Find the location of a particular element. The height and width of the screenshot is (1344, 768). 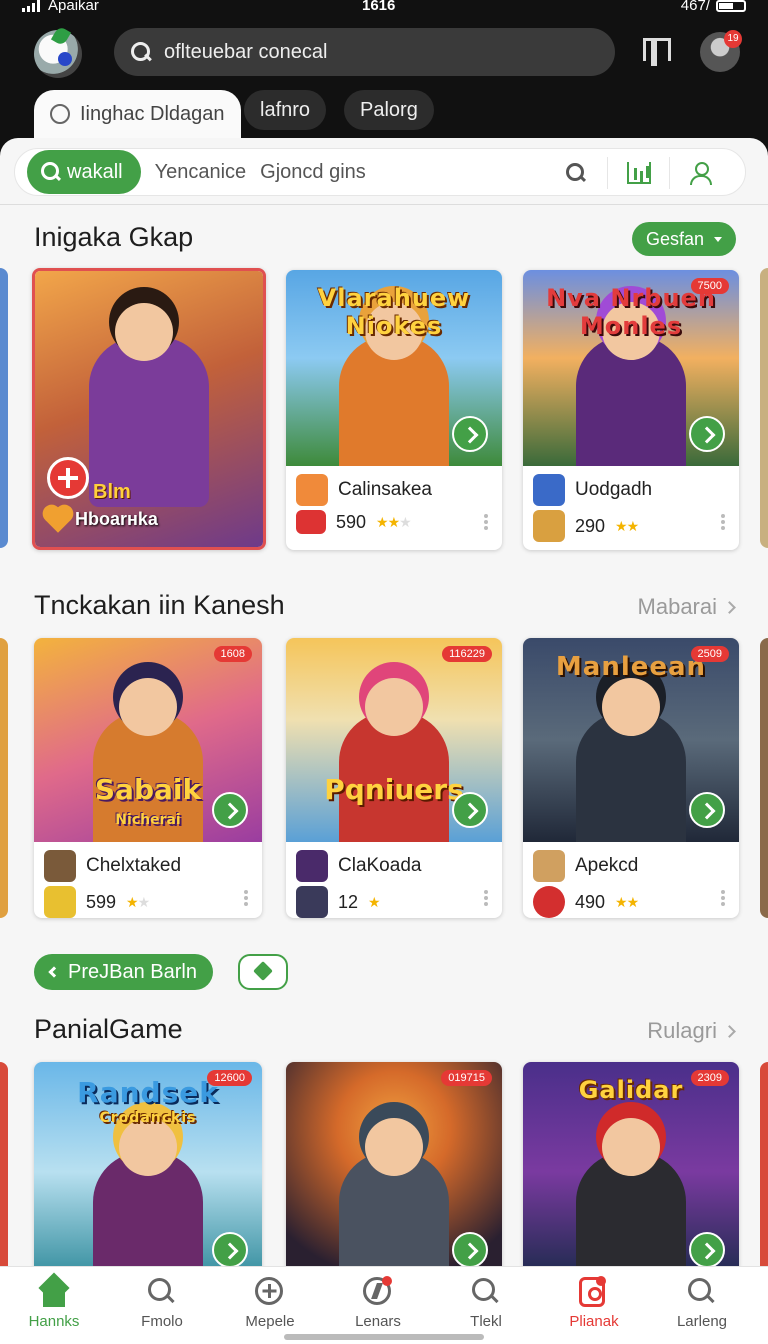

button-label: PreJBan Barln is located at coordinates (132, 971).